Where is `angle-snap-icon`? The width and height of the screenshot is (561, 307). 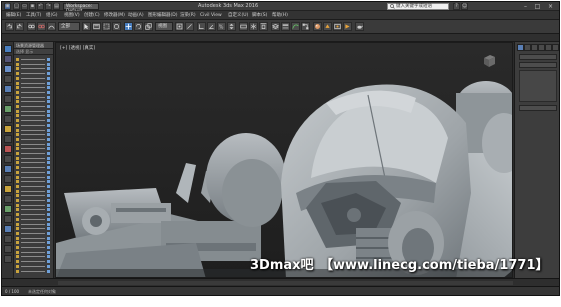
angle-snap-icon is located at coordinates (211, 26).